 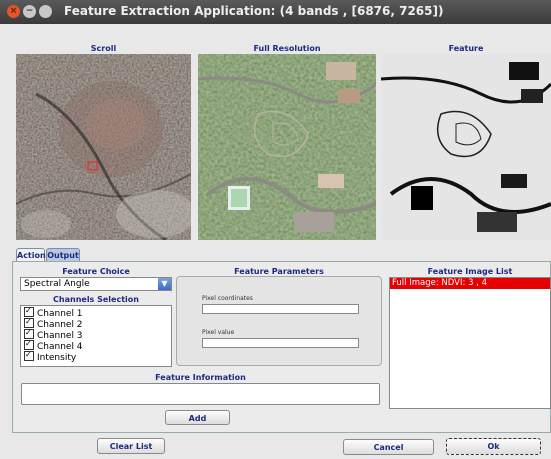 I want to click on cancel-button: Cancel, so click(x=388, y=447).